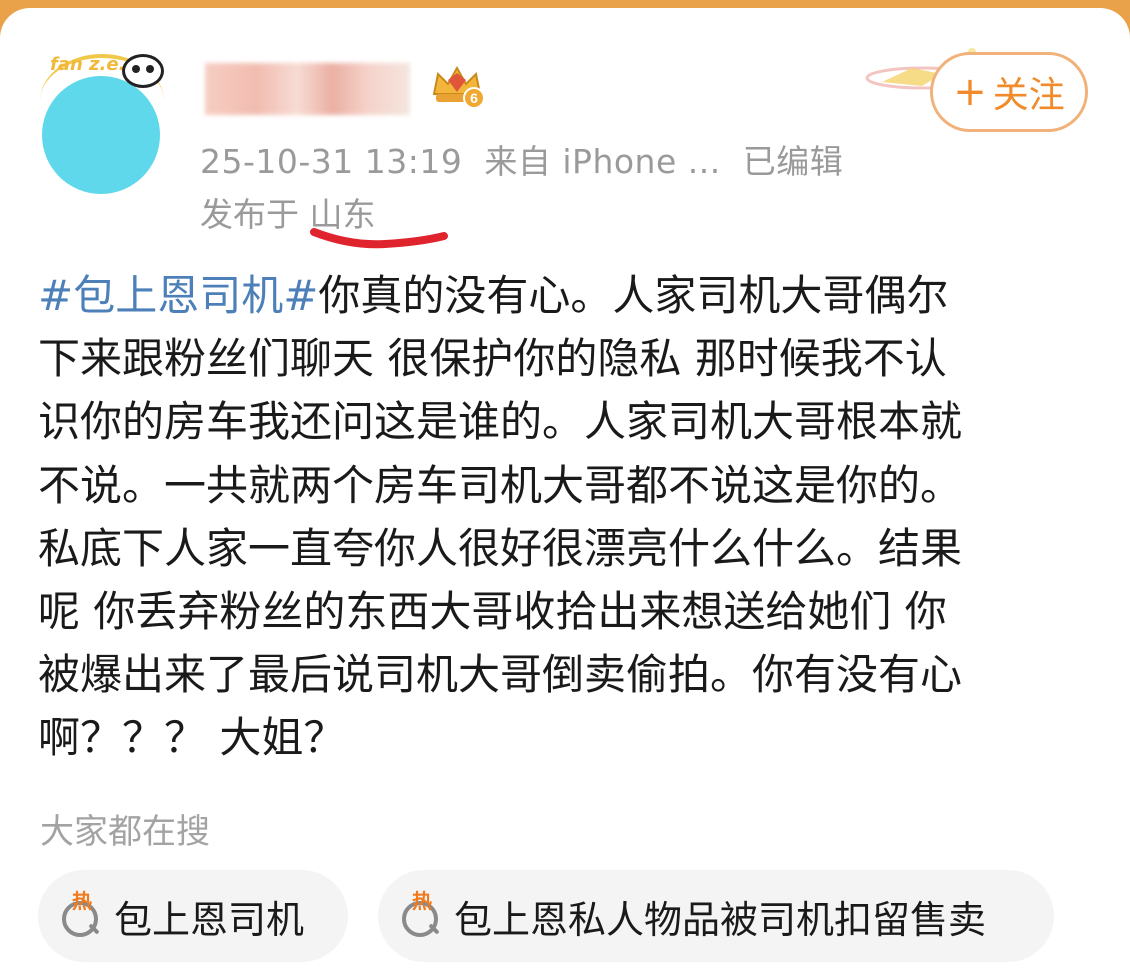 The width and height of the screenshot is (1130, 979). What do you see at coordinates (500, 548) in the screenshot?
I see `post-line: 私底下人家一直夸你人很好很漂亮什么什么。结果` at bounding box center [500, 548].